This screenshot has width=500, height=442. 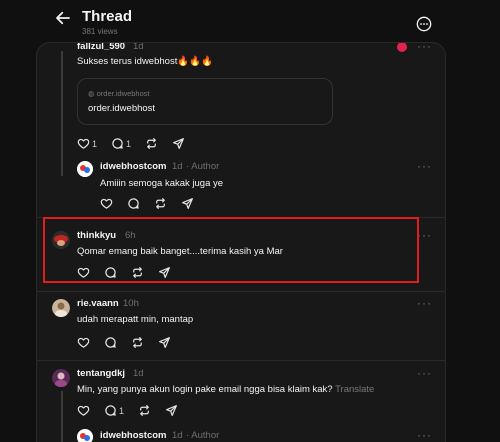 What do you see at coordinates (95, 143) in the screenshot?
I see `like-count: 1` at bounding box center [95, 143].